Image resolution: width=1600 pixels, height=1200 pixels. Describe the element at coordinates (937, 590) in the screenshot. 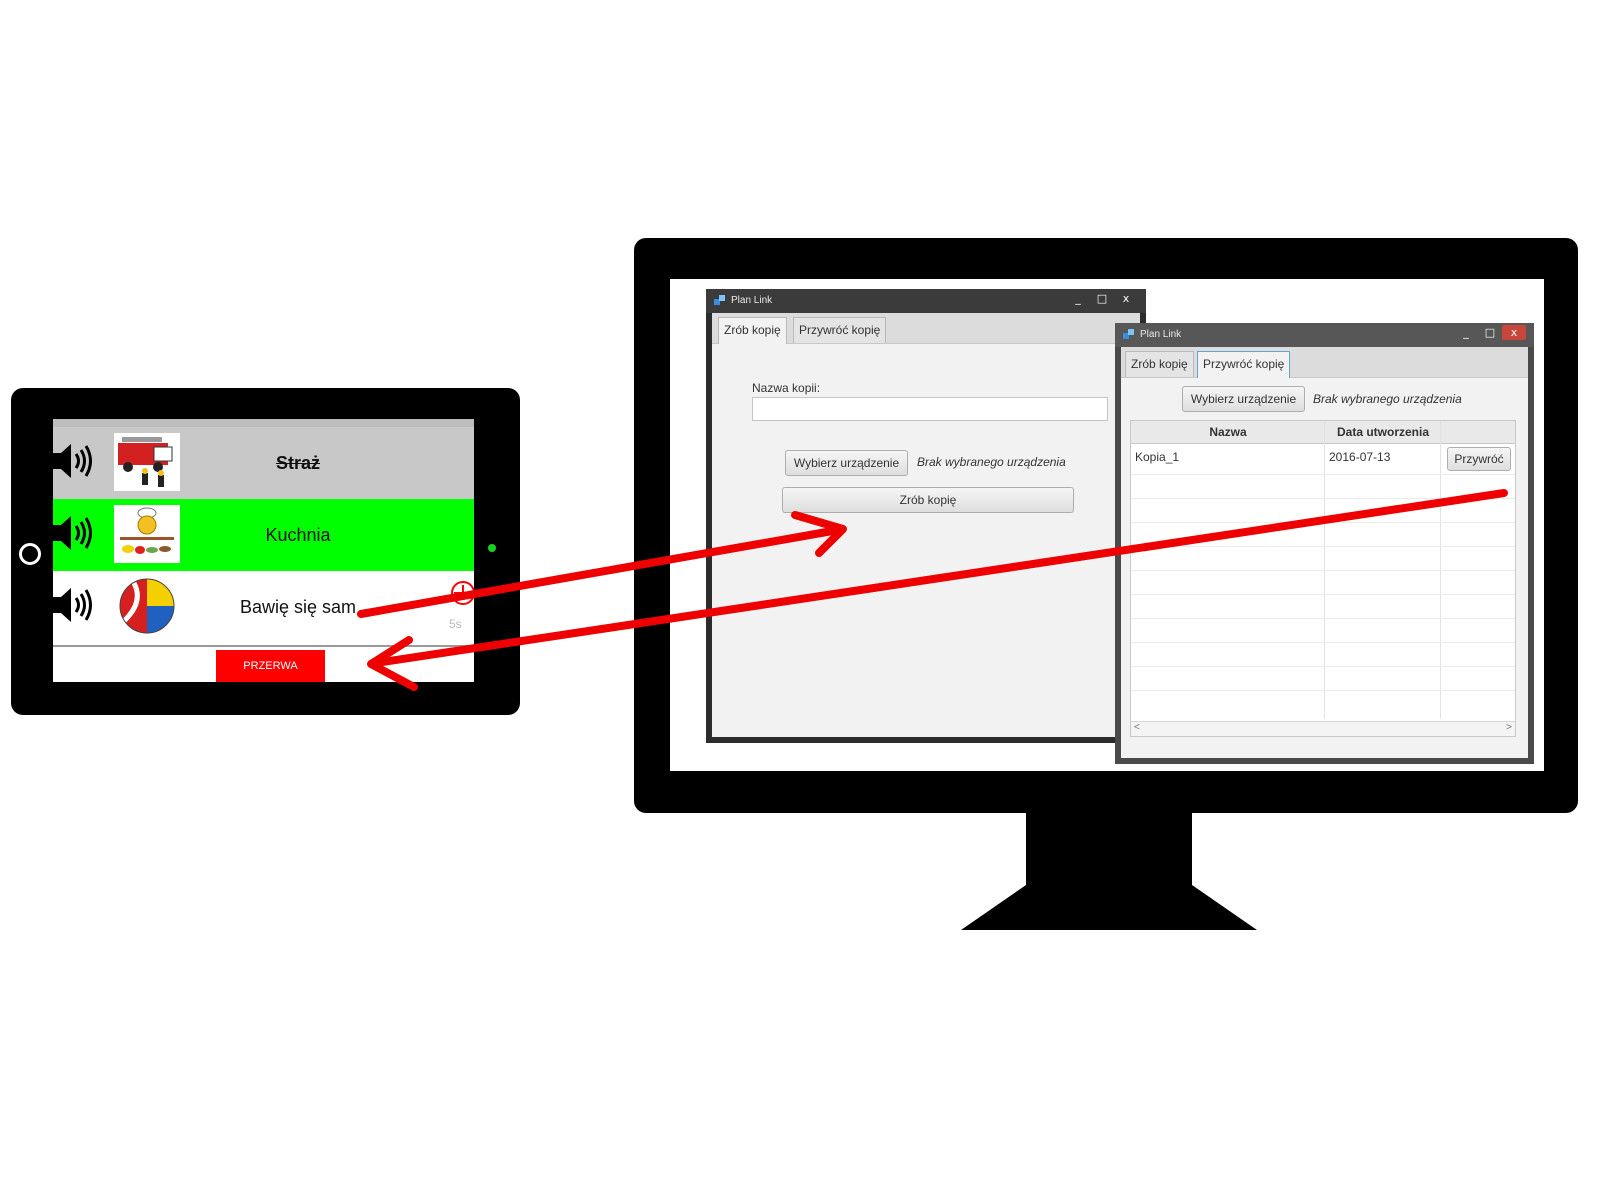

I see `arrow-restore-to-tablet` at that location.